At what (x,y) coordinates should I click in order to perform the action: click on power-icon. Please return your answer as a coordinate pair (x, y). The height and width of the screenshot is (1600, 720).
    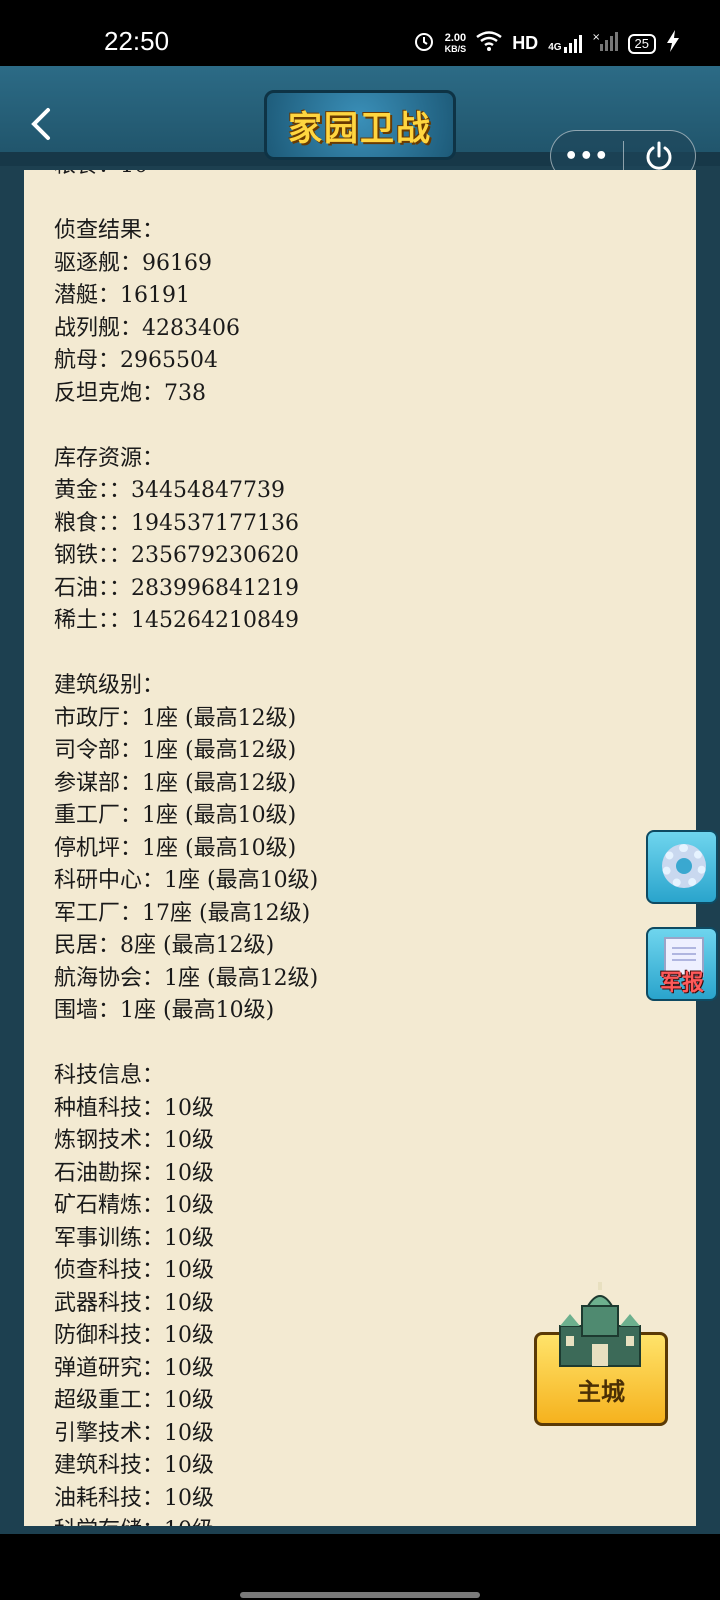
    Looking at the image, I should click on (659, 155).